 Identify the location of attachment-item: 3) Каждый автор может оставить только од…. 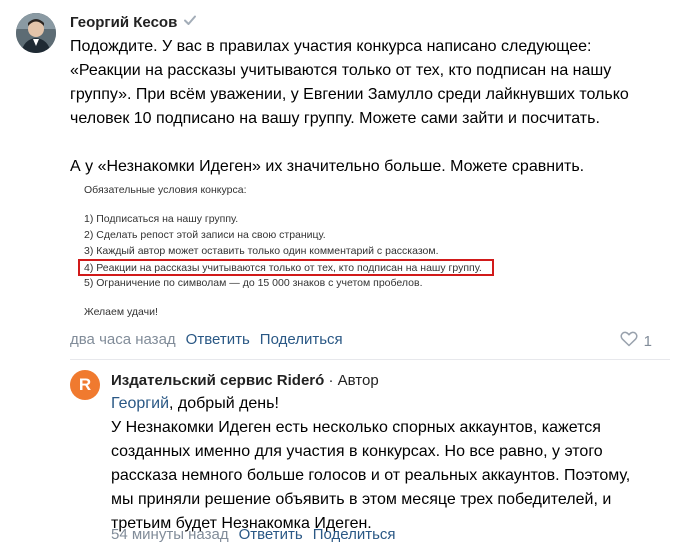
(261, 251).